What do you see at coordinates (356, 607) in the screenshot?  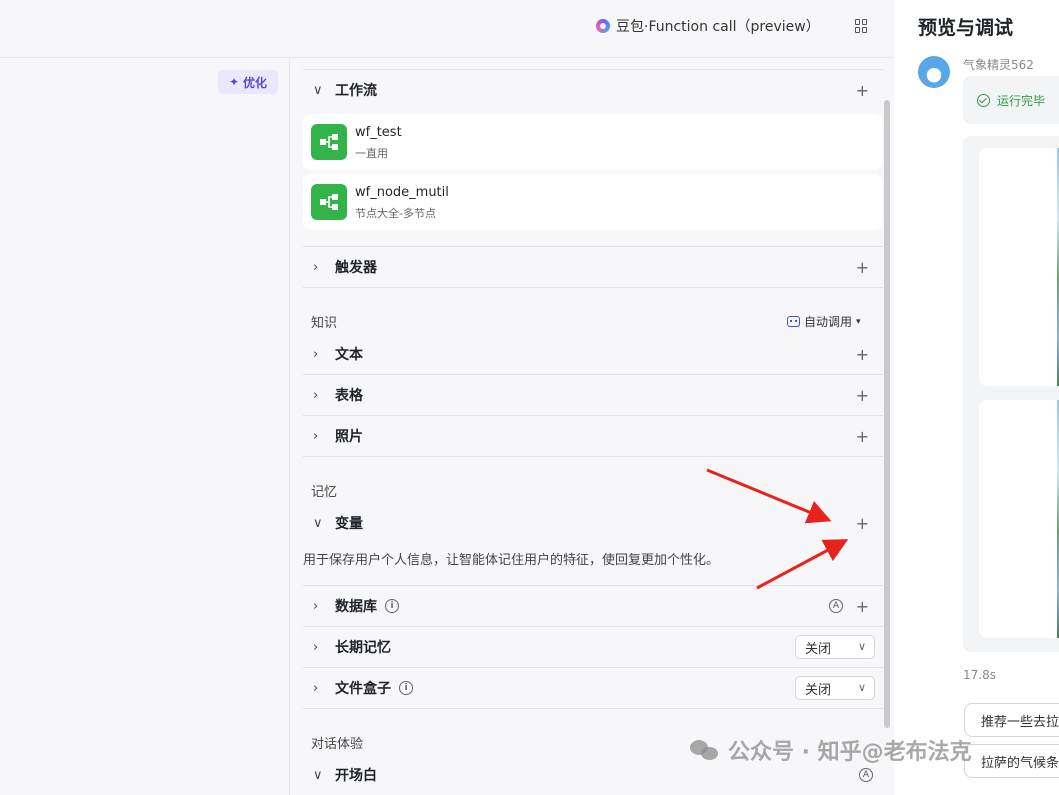 I see `database-title: 数据库` at bounding box center [356, 607].